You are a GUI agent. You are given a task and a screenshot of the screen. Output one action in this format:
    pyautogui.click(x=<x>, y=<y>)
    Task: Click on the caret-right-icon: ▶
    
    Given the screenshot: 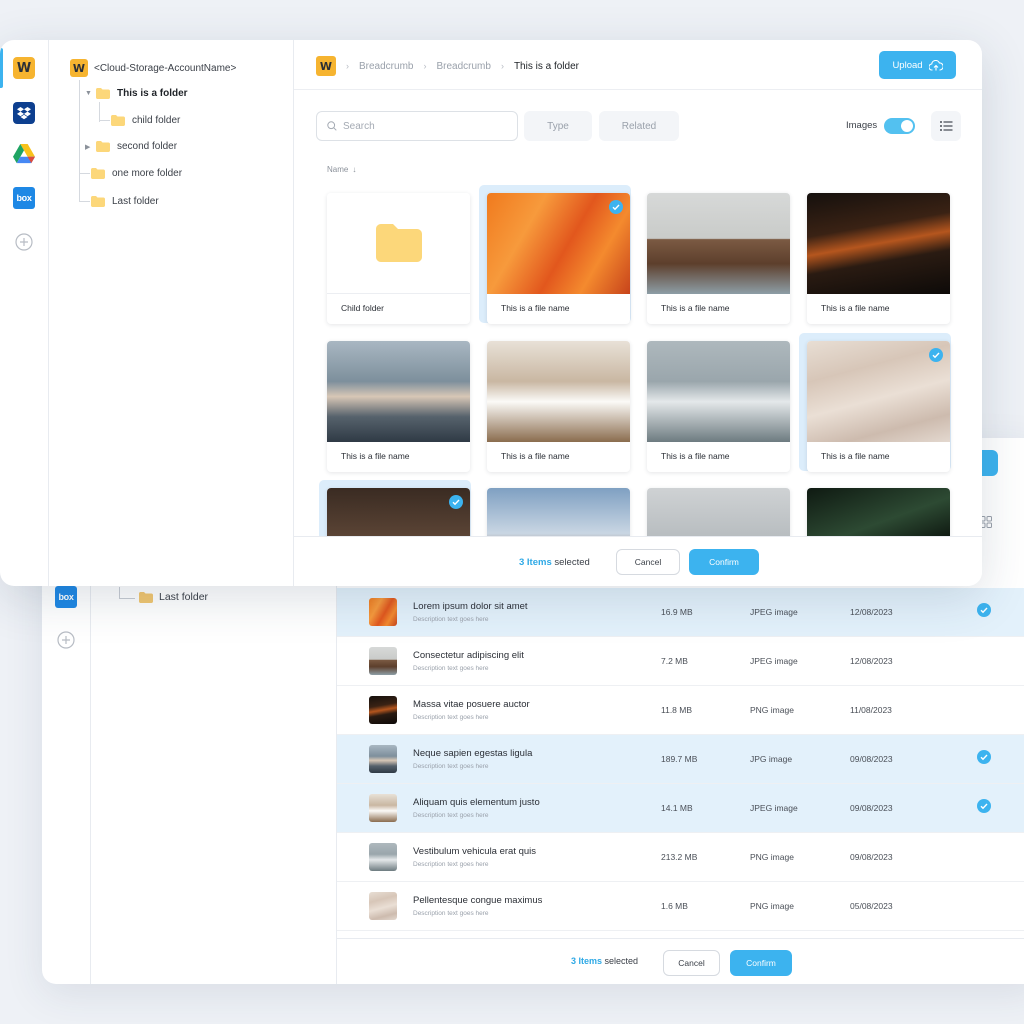 What is the action you would take?
    pyautogui.click(x=90, y=147)
    